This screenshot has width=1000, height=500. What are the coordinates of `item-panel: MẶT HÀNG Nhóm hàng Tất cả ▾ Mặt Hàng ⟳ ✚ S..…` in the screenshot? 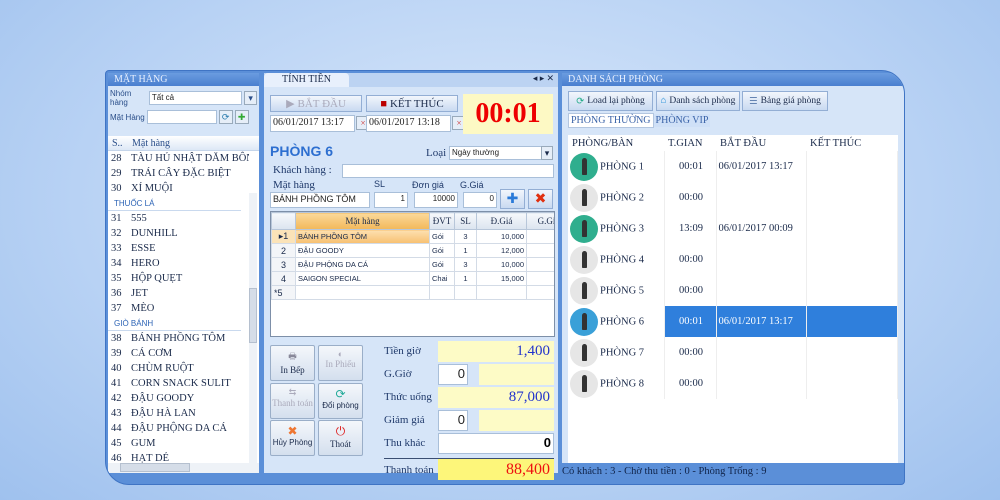 It's located at (183, 273).